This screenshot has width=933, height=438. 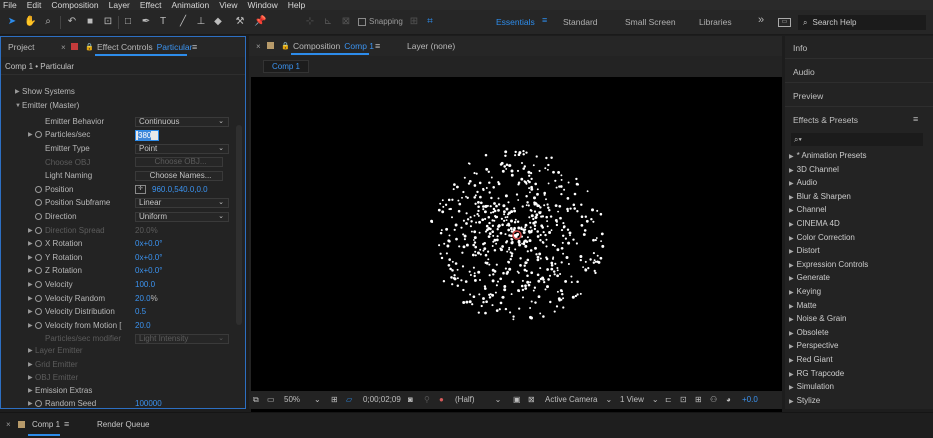 What do you see at coordinates (517, 399) in the screenshot?
I see `region-of-interest-icon: ▣` at bounding box center [517, 399].